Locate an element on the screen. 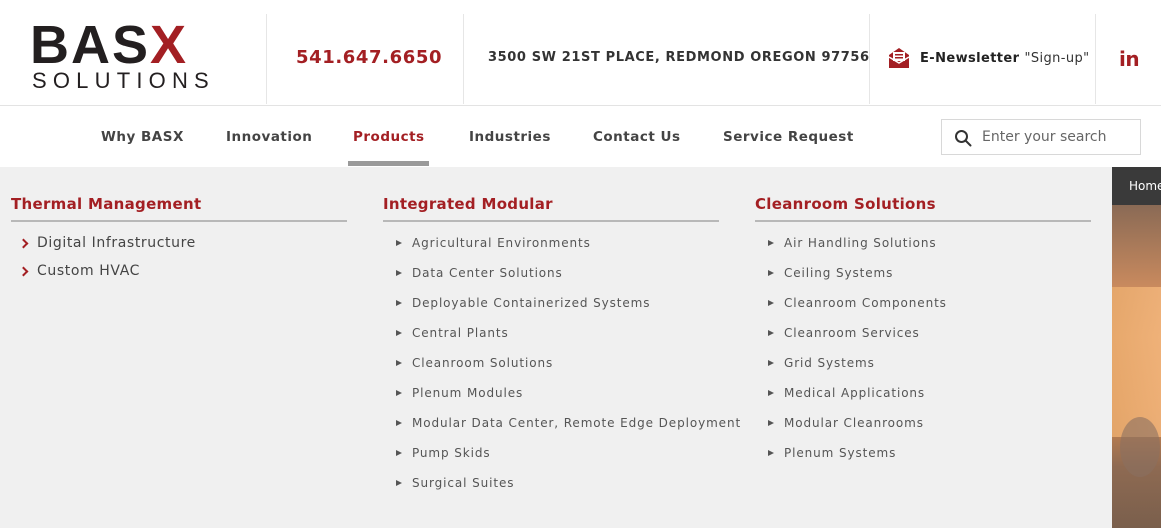  nav-item-products: Products is located at coordinates (389, 137).